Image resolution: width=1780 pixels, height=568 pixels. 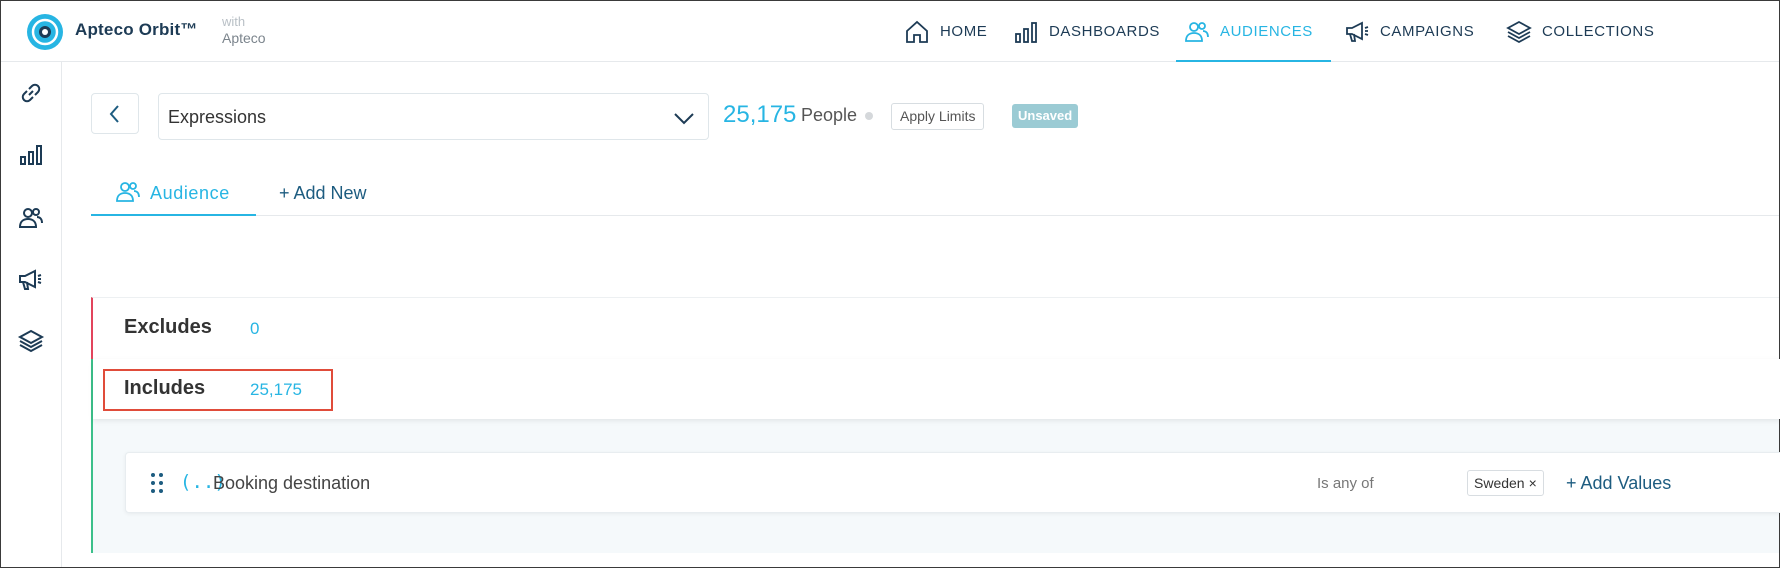 I want to click on value-chip-label: Sweden, so click(x=1499, y=483).